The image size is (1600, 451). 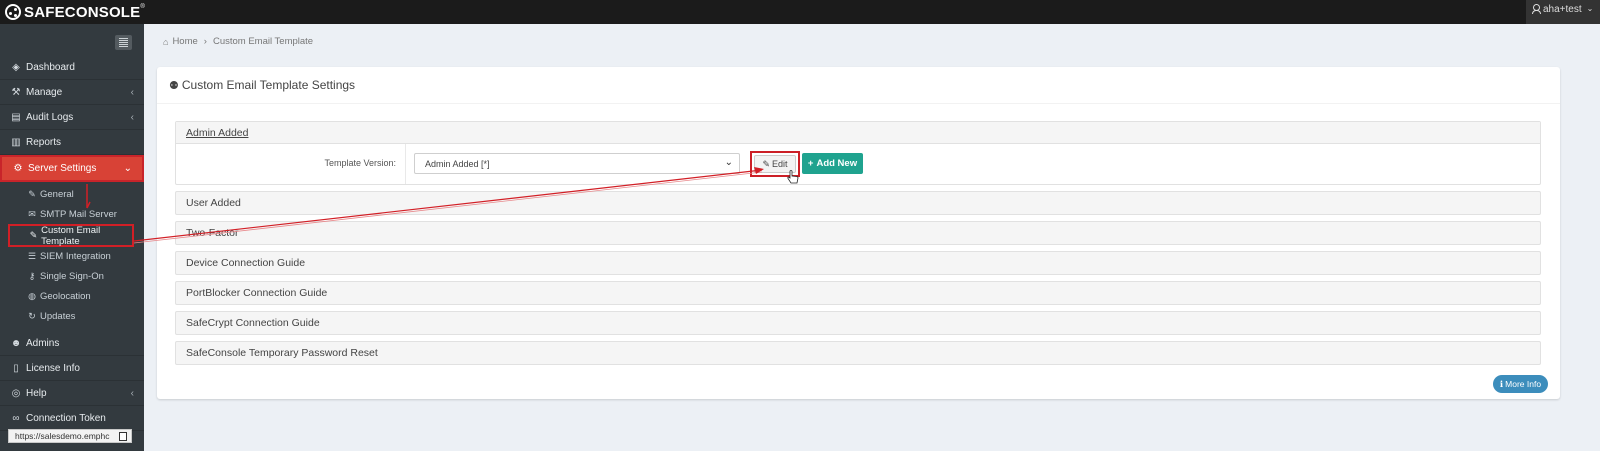 I want to click on more-info-button: ℹ More Info, so click(x=1520, y=384).